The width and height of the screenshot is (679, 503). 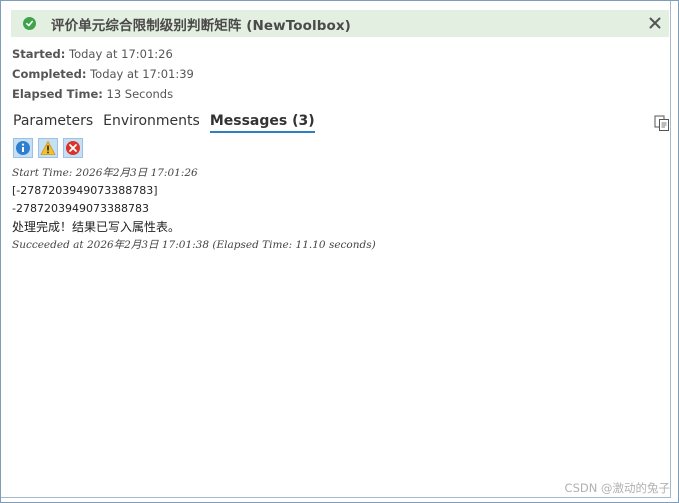 I want to click on started-info: Started: Today at 17:01:26, so click(x=92, y=54).